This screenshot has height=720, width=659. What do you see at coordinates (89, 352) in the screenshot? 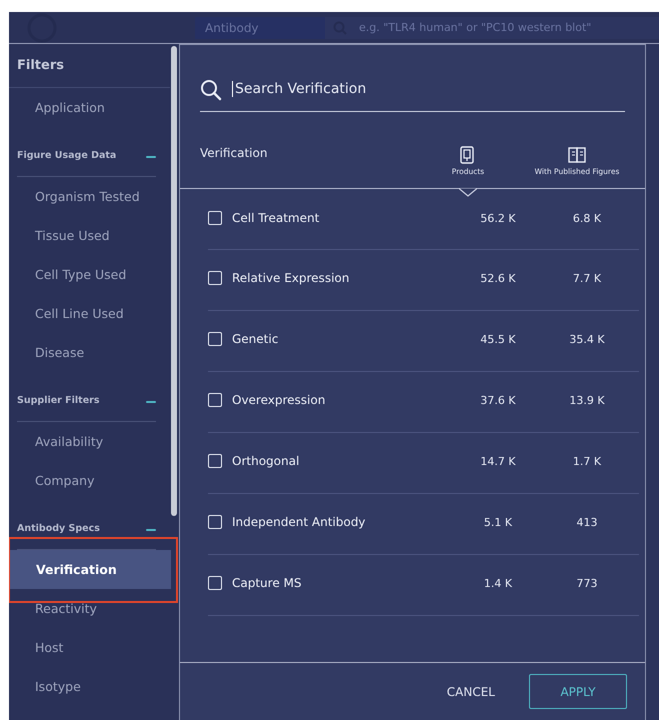
I see `sidebar-item: Disease` at bounding box center [89, 352].